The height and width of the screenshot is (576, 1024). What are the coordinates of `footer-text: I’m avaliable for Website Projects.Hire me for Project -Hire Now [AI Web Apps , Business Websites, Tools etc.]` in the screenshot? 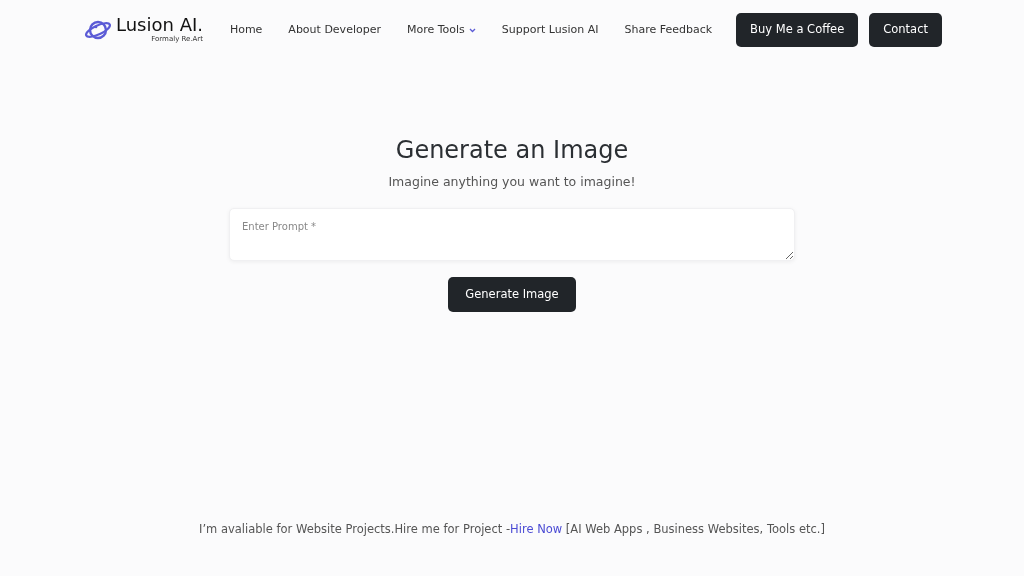 It's located at (512, 529).